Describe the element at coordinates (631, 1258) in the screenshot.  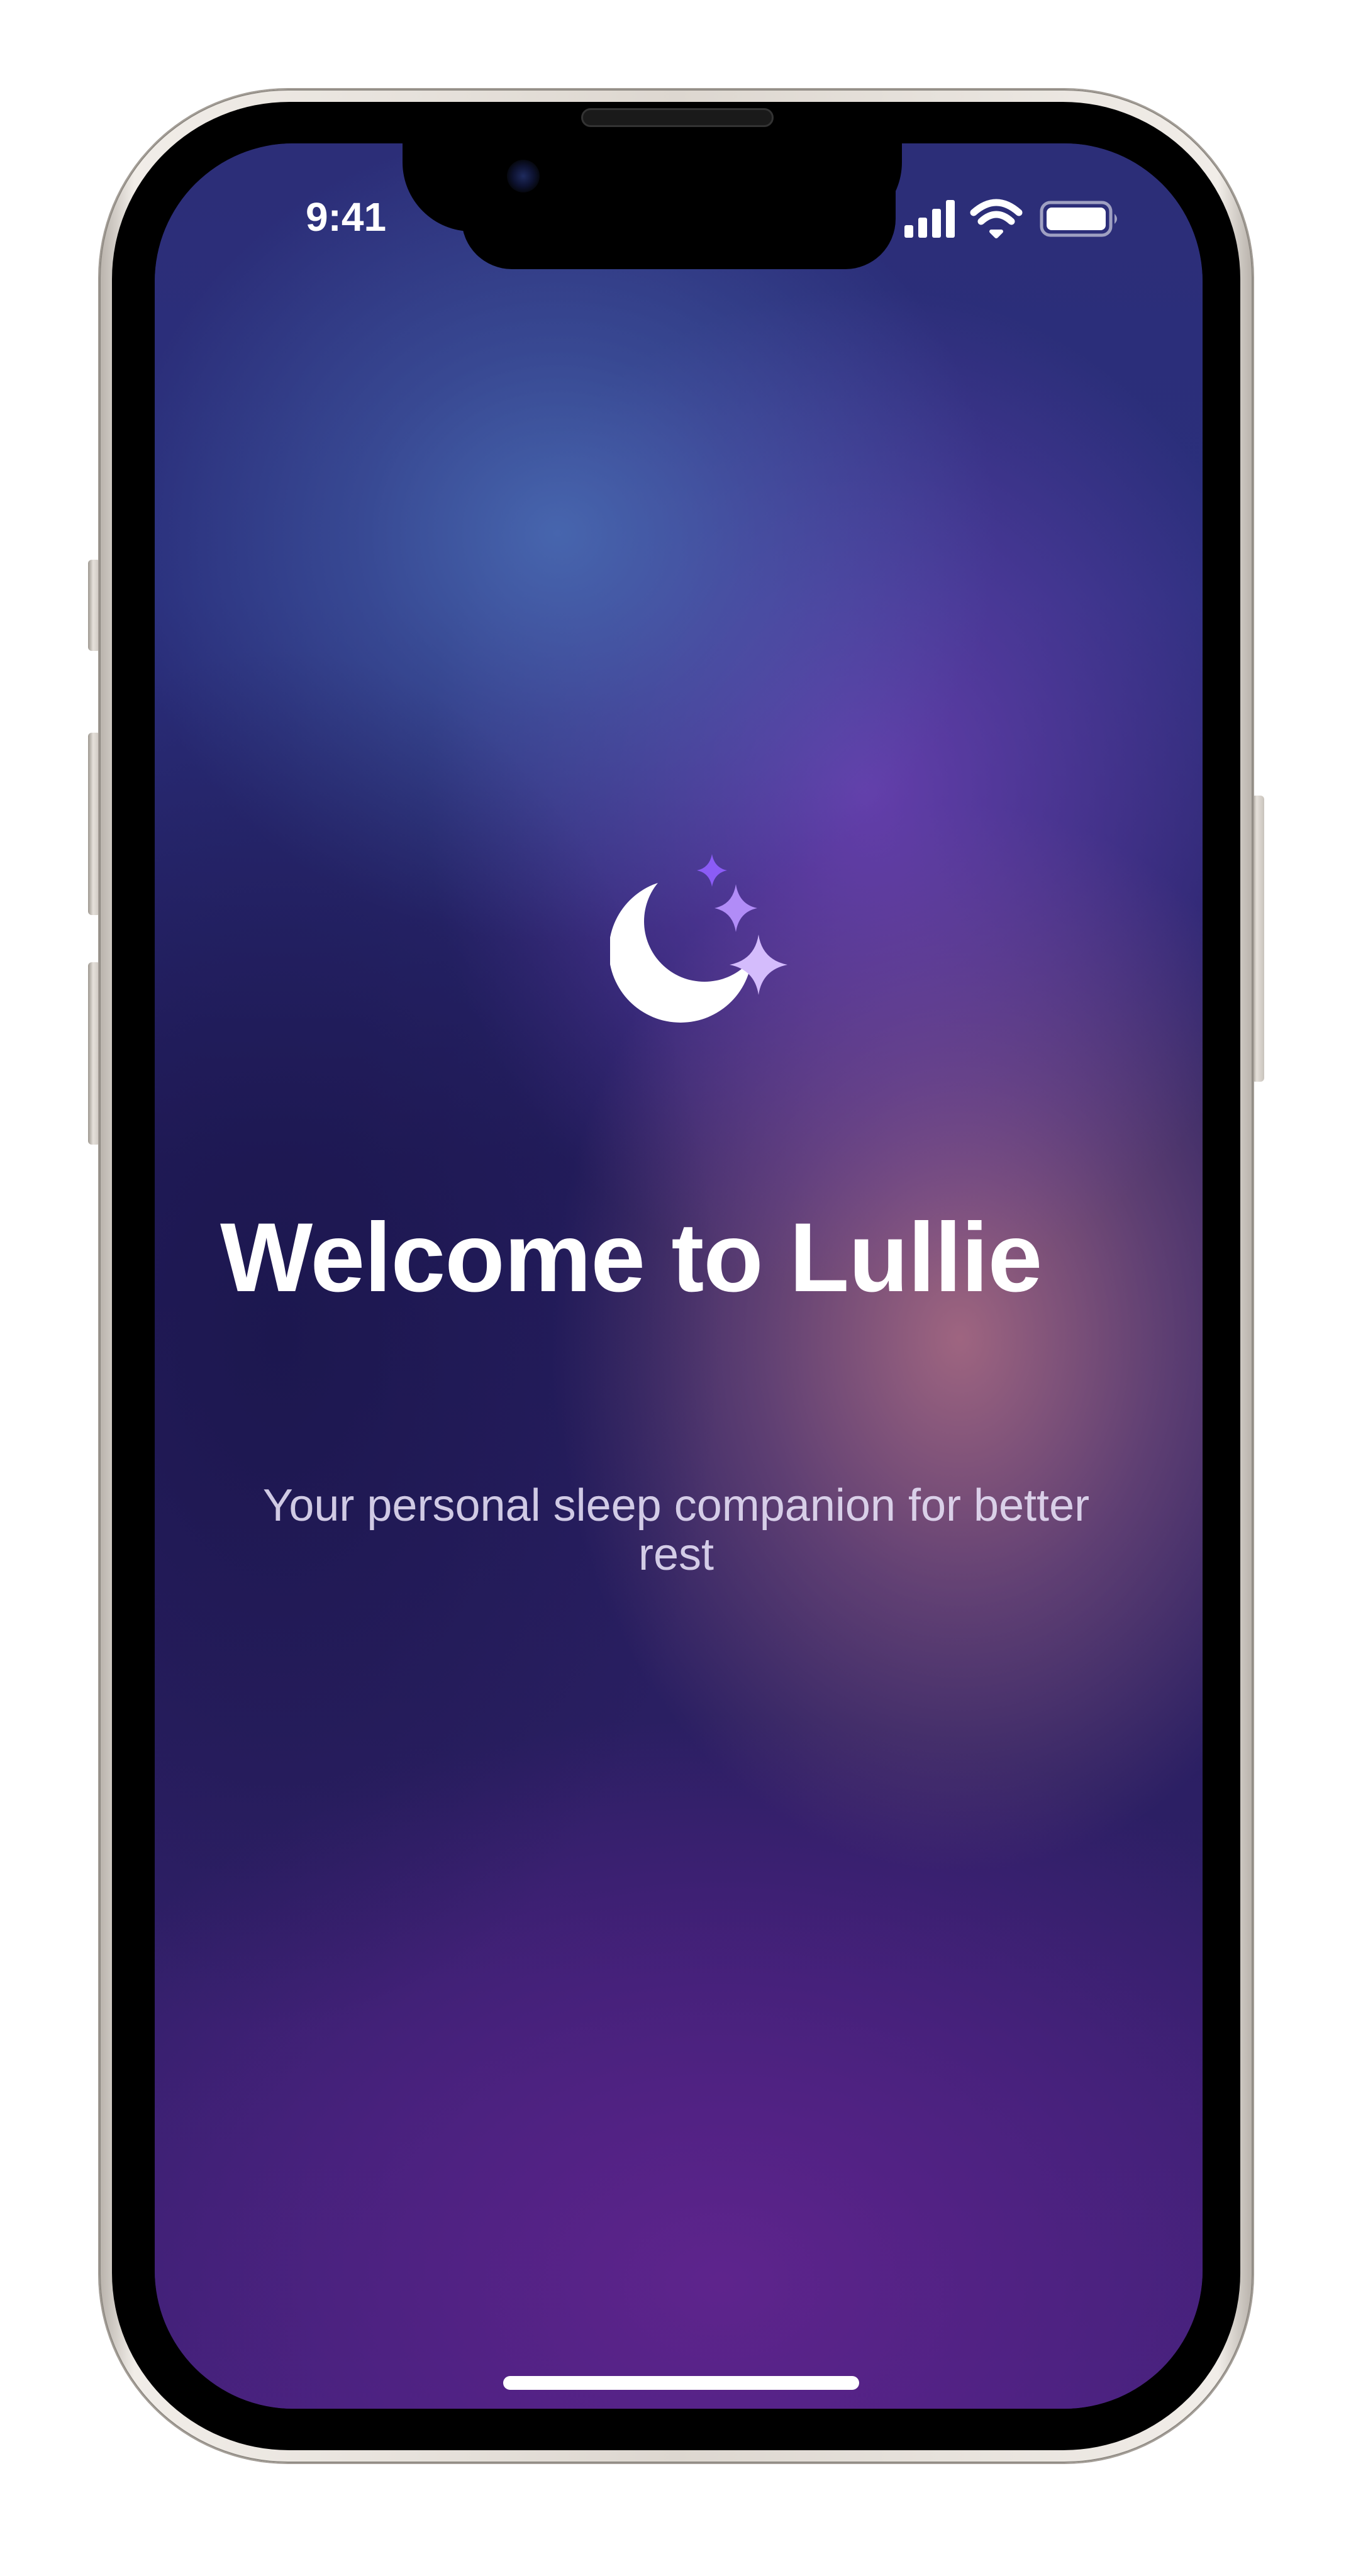
I see `welcome-title: Welcome to Lullie` at that location.